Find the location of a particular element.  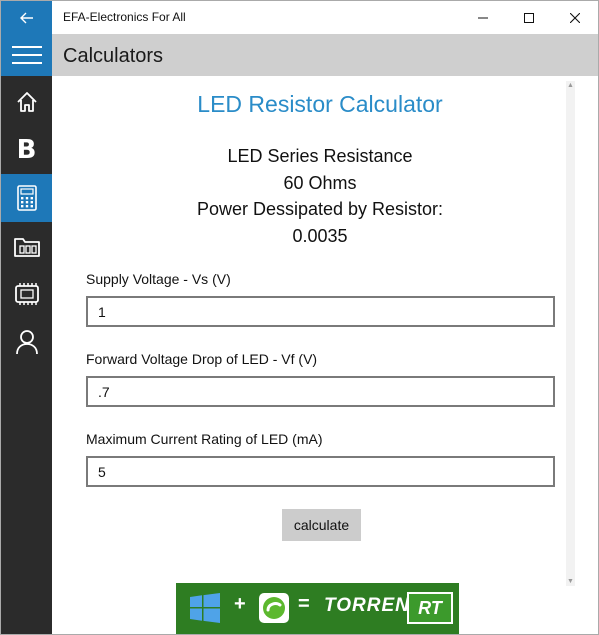

chip-icon is located at coordinates (26, 294).